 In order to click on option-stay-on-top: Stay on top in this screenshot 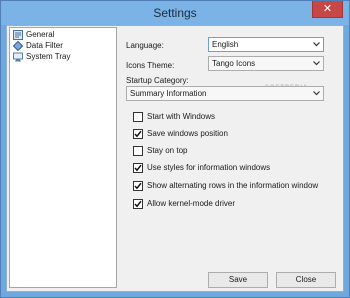, I will do `click(160, 150)`.